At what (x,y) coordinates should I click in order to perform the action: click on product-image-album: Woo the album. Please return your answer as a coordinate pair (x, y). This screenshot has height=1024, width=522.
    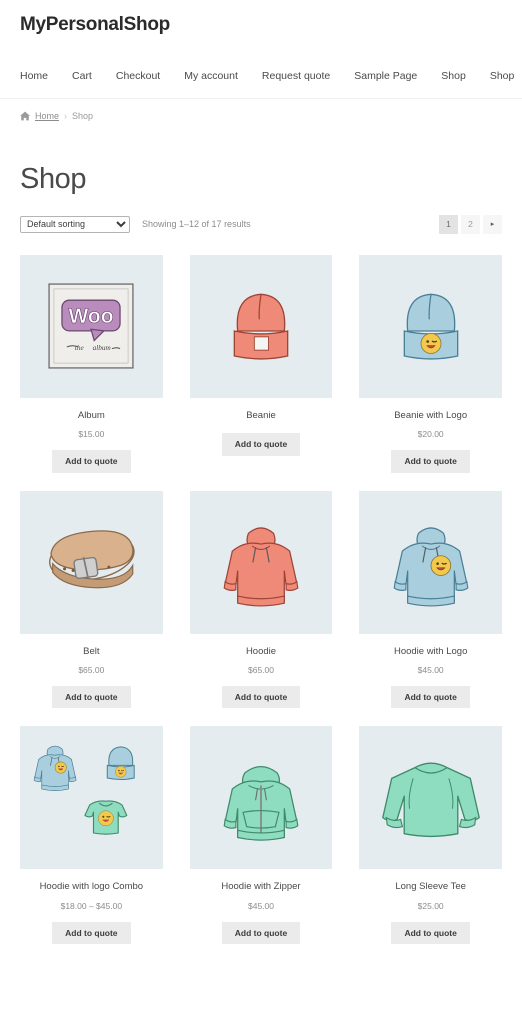
    Looking at the image, I should click on (91, 326).